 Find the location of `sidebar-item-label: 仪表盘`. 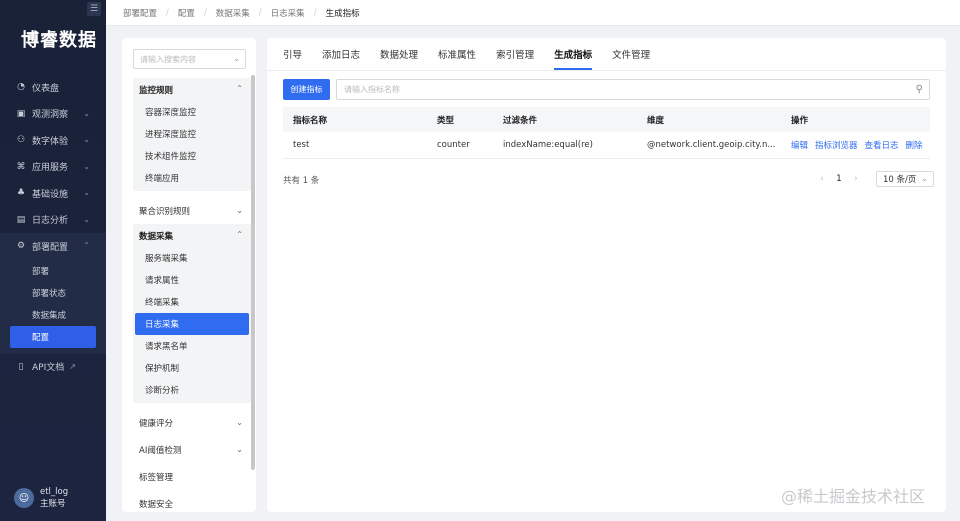

sidebar-item-label: 仪表盘 is located at coordinates (46, 88).